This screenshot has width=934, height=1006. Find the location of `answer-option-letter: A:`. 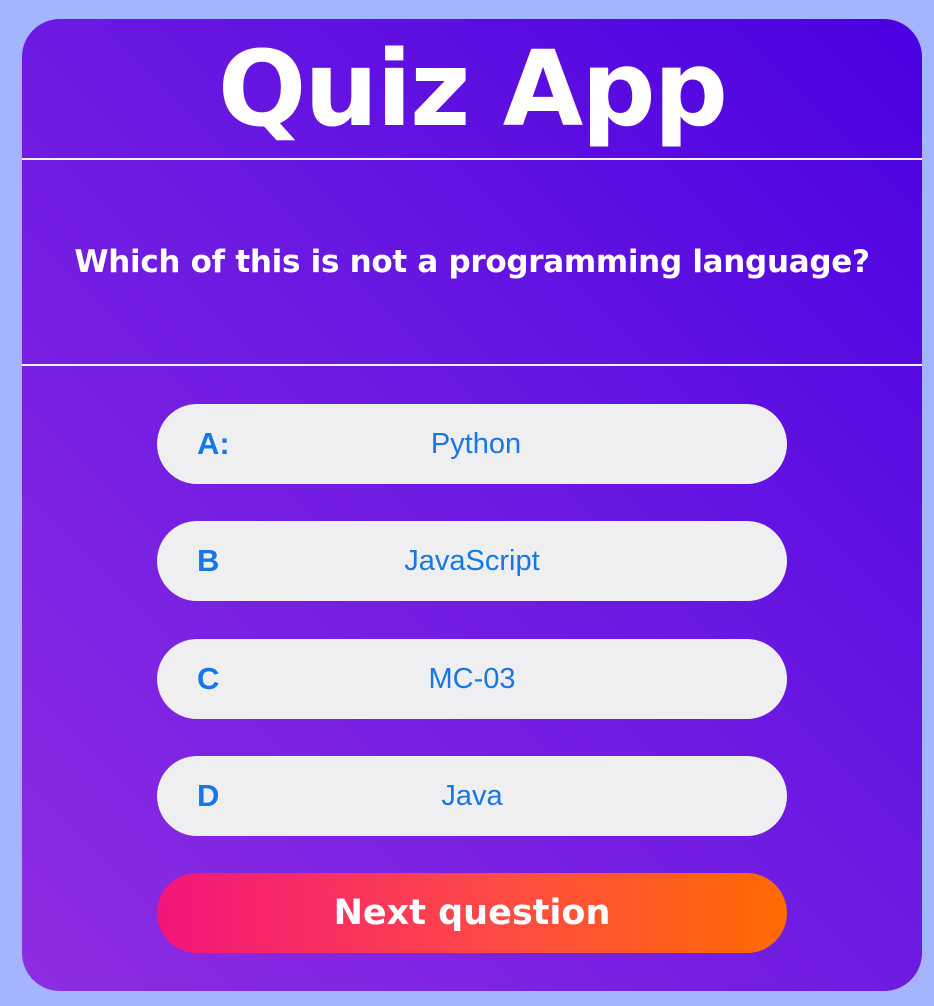

answer-option-letter: A: is located at coordinates (213, 443).